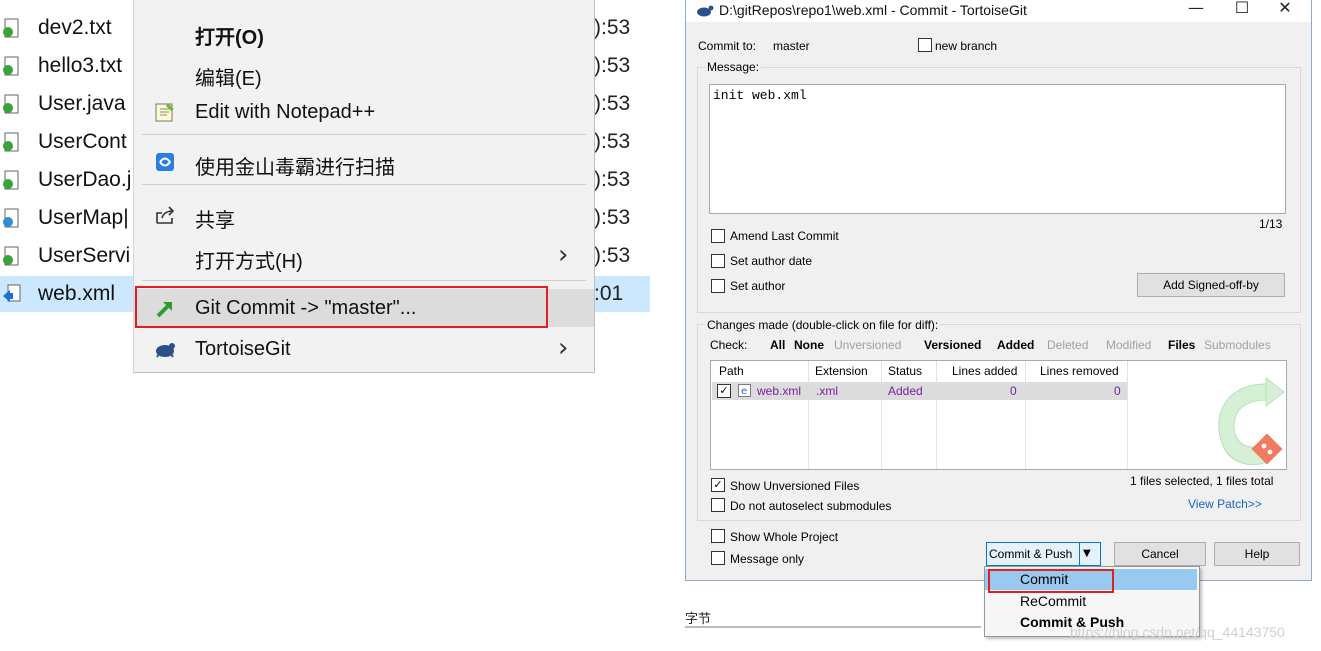  I want to click on dropdown-arrow-icon: ▼, so click(1087, 554).